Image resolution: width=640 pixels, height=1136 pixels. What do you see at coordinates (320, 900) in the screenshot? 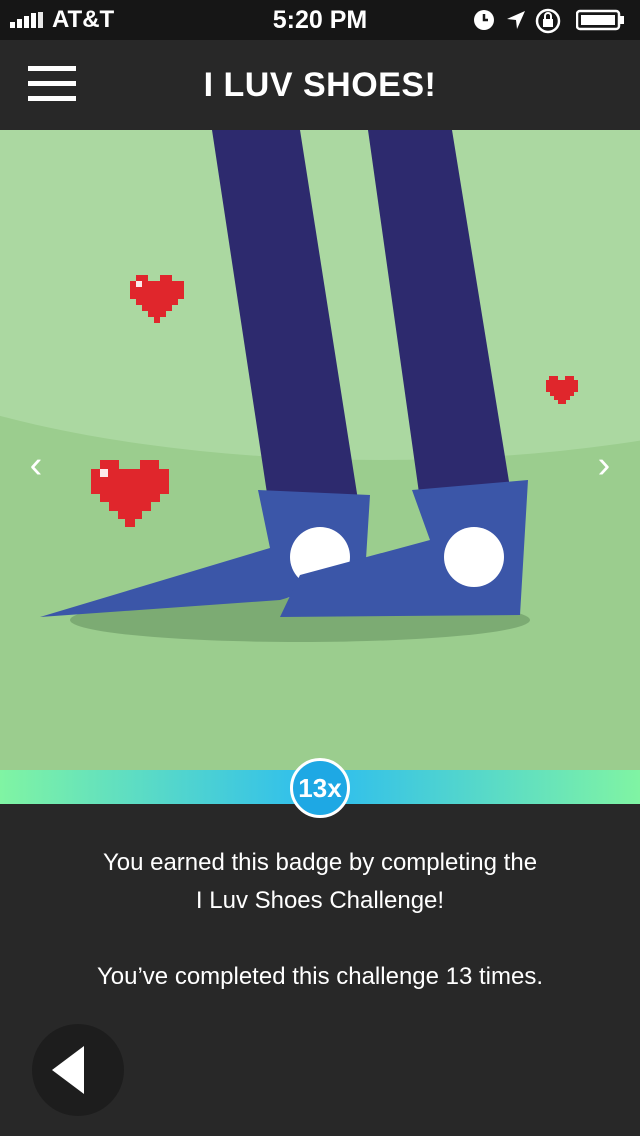
I see `description-line-2: I Luv Shoes Challenge!` at bounding box center [320, 900].